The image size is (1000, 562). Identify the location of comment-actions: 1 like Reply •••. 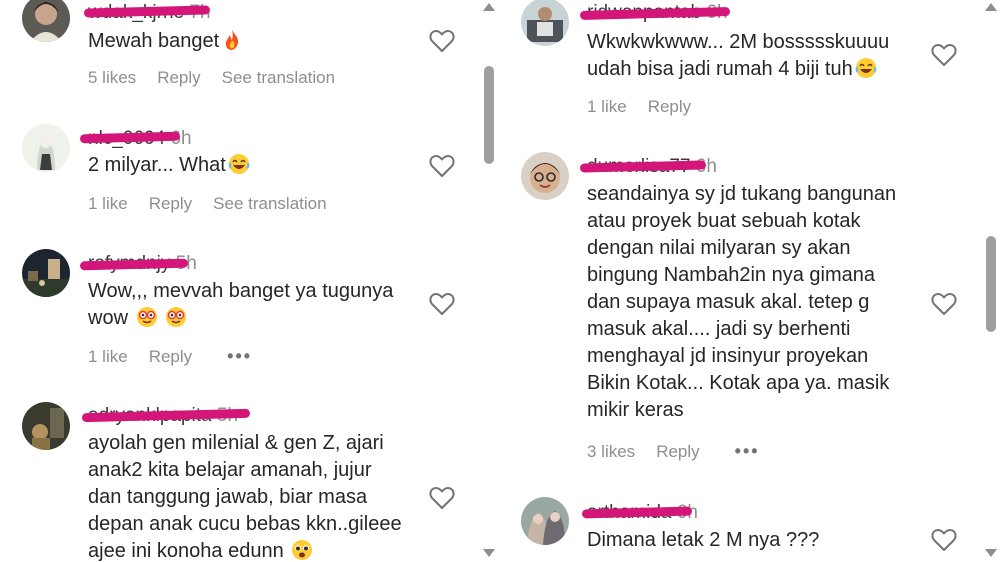
(170, 356).